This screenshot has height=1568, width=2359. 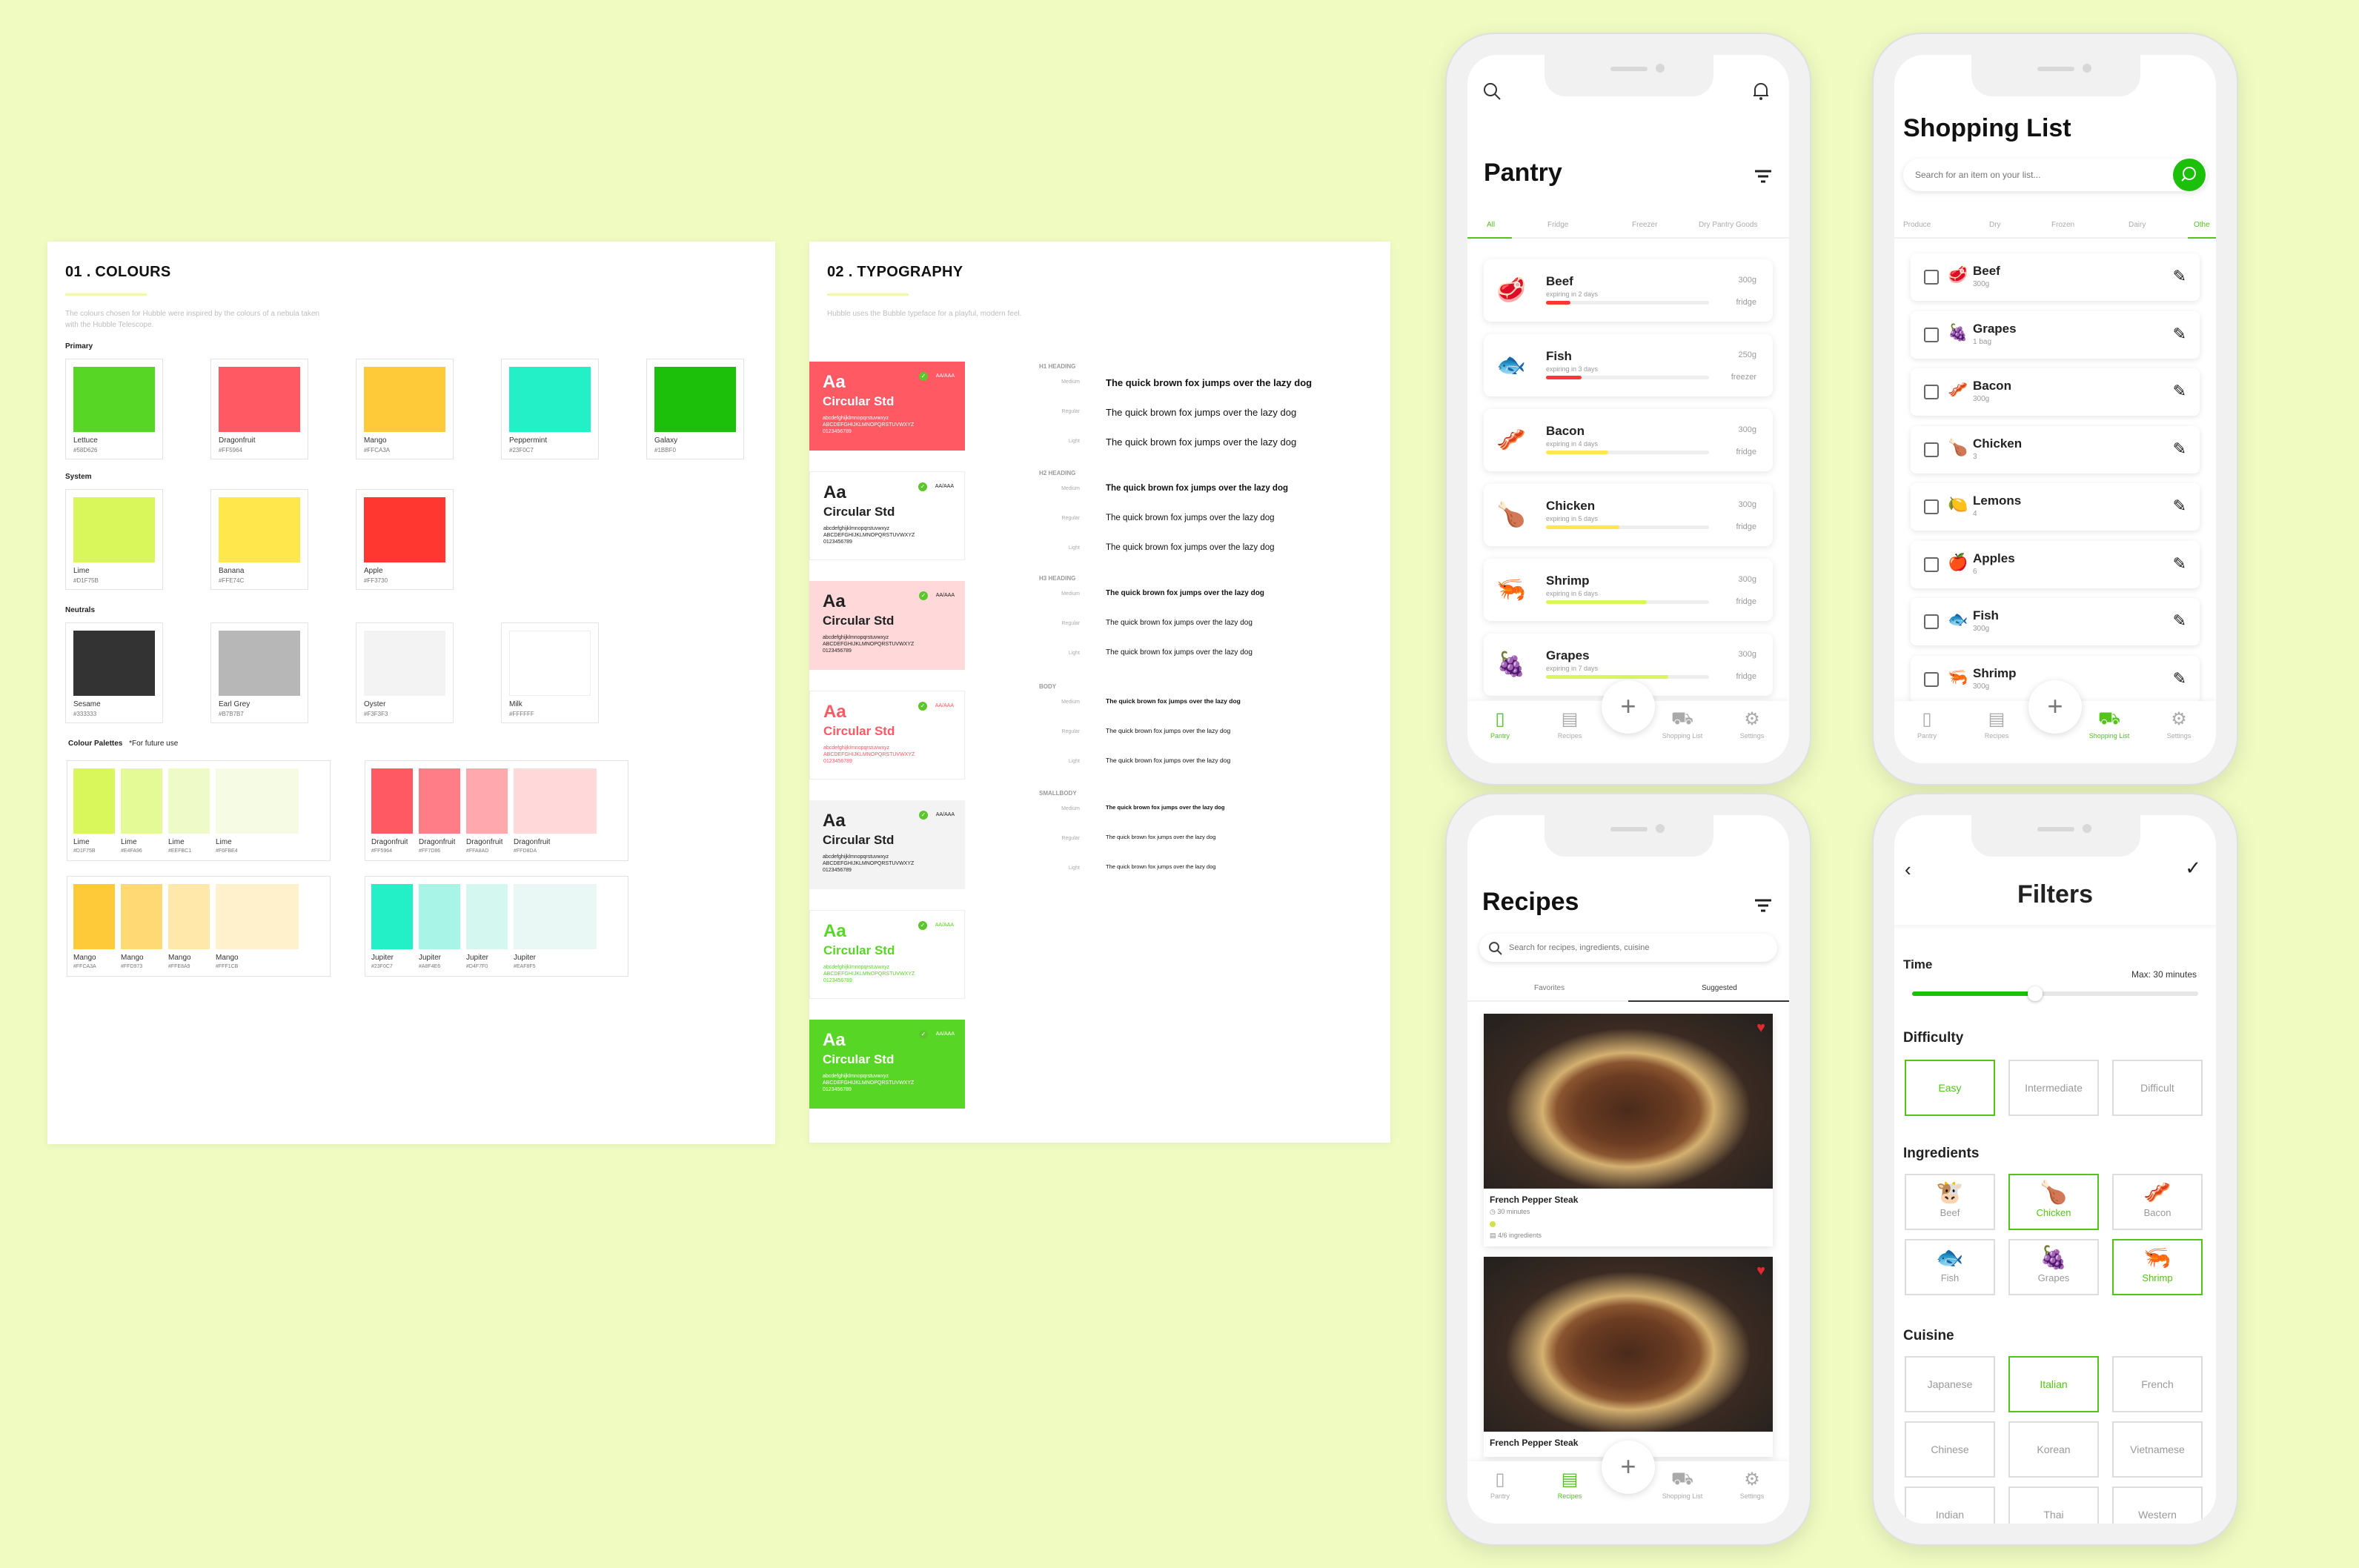 I want to click on cuisine-label: Cuisine, so click(x=1928, y=1335).